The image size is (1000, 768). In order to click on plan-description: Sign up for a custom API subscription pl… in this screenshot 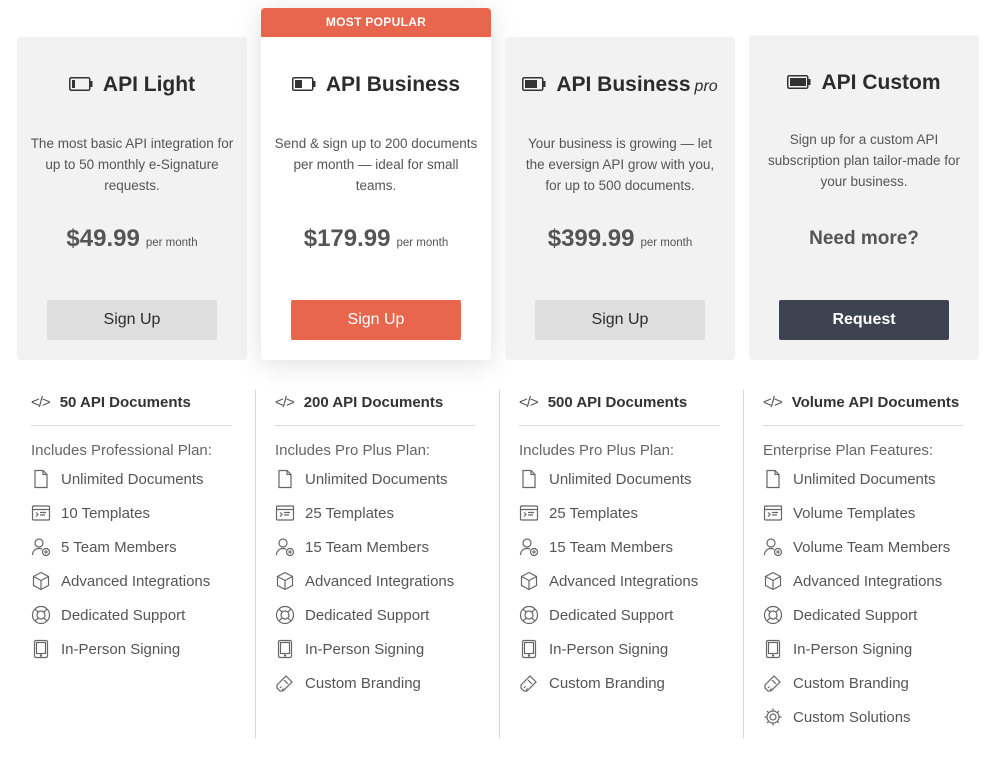, I will do `click(864, 160)`.